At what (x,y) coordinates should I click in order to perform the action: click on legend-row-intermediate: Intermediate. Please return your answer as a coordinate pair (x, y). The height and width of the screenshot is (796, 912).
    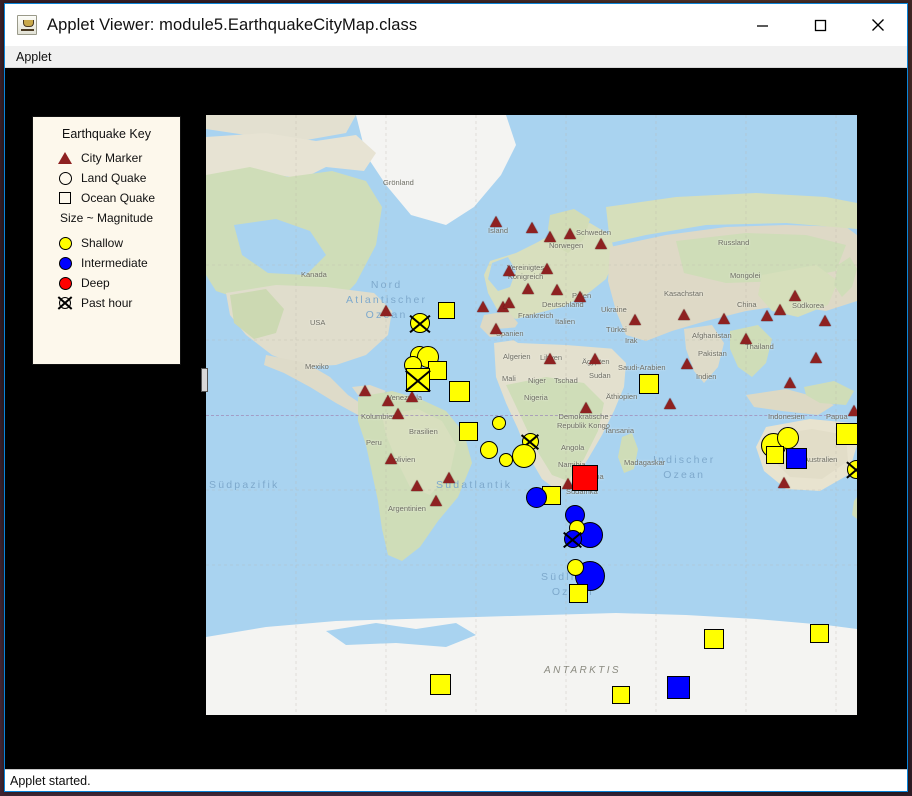
    Looking at the image, I should click on (106, 263).